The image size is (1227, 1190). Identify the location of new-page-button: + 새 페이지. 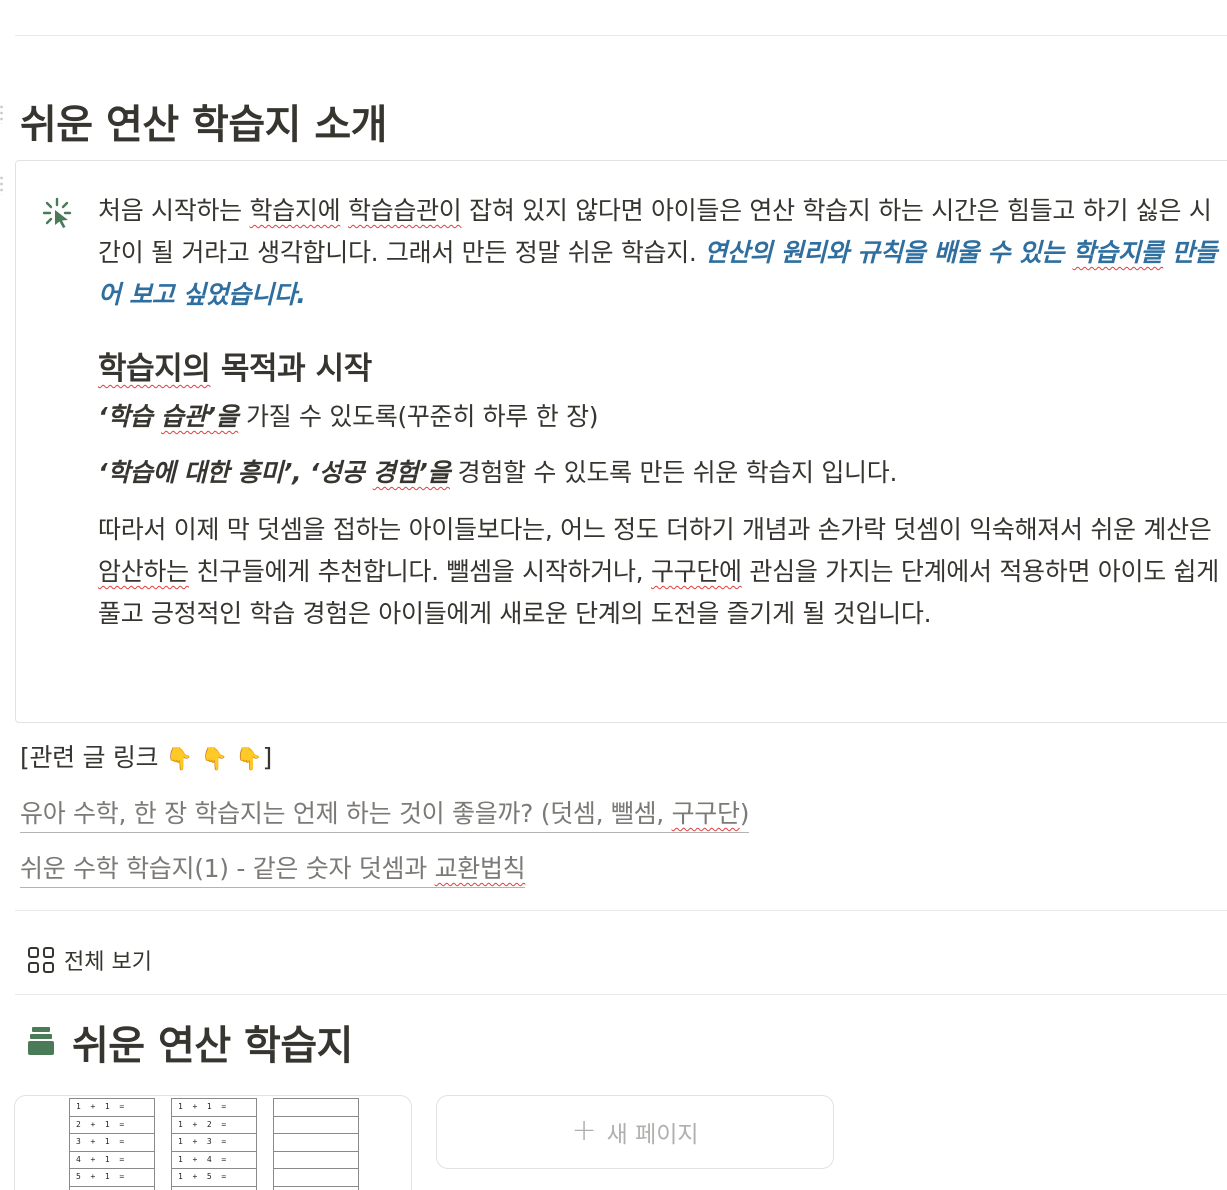
(635, 1132).